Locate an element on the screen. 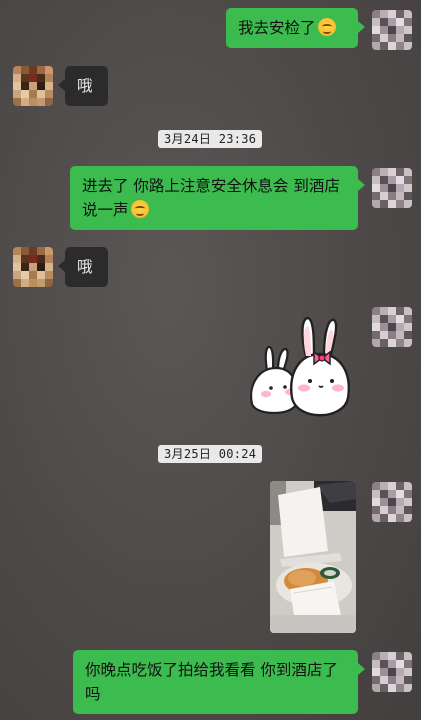  food-photo is located at coordinates (313, 557).